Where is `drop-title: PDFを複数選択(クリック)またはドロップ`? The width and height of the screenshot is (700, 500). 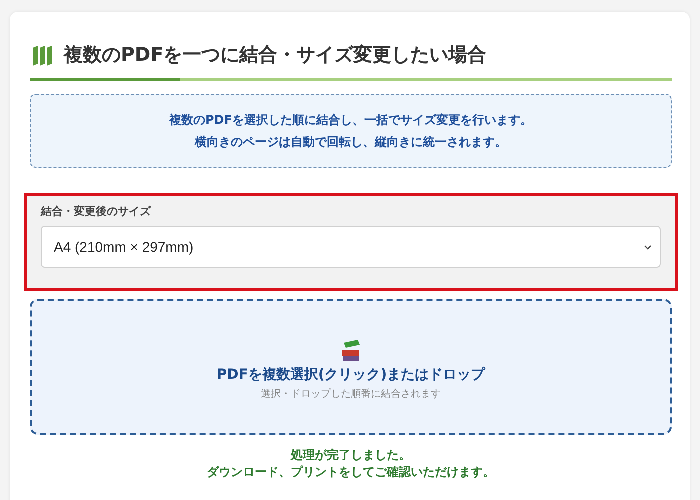 drop-title: PDFを複数選択(クリック)またはドロップ is located at coordinates (351, 375).